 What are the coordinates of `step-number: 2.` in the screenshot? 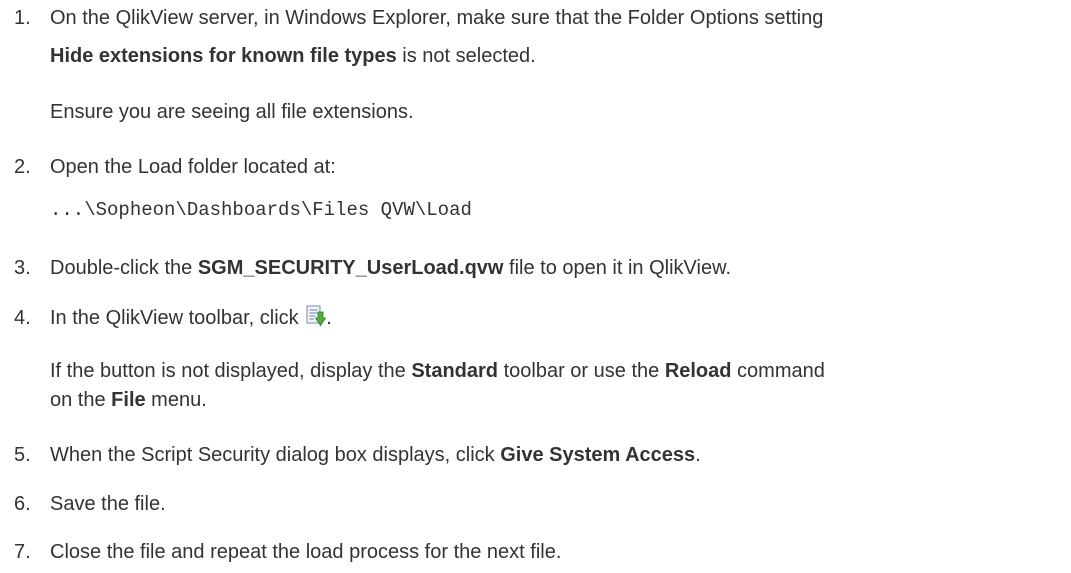 It's located at (22, 167).